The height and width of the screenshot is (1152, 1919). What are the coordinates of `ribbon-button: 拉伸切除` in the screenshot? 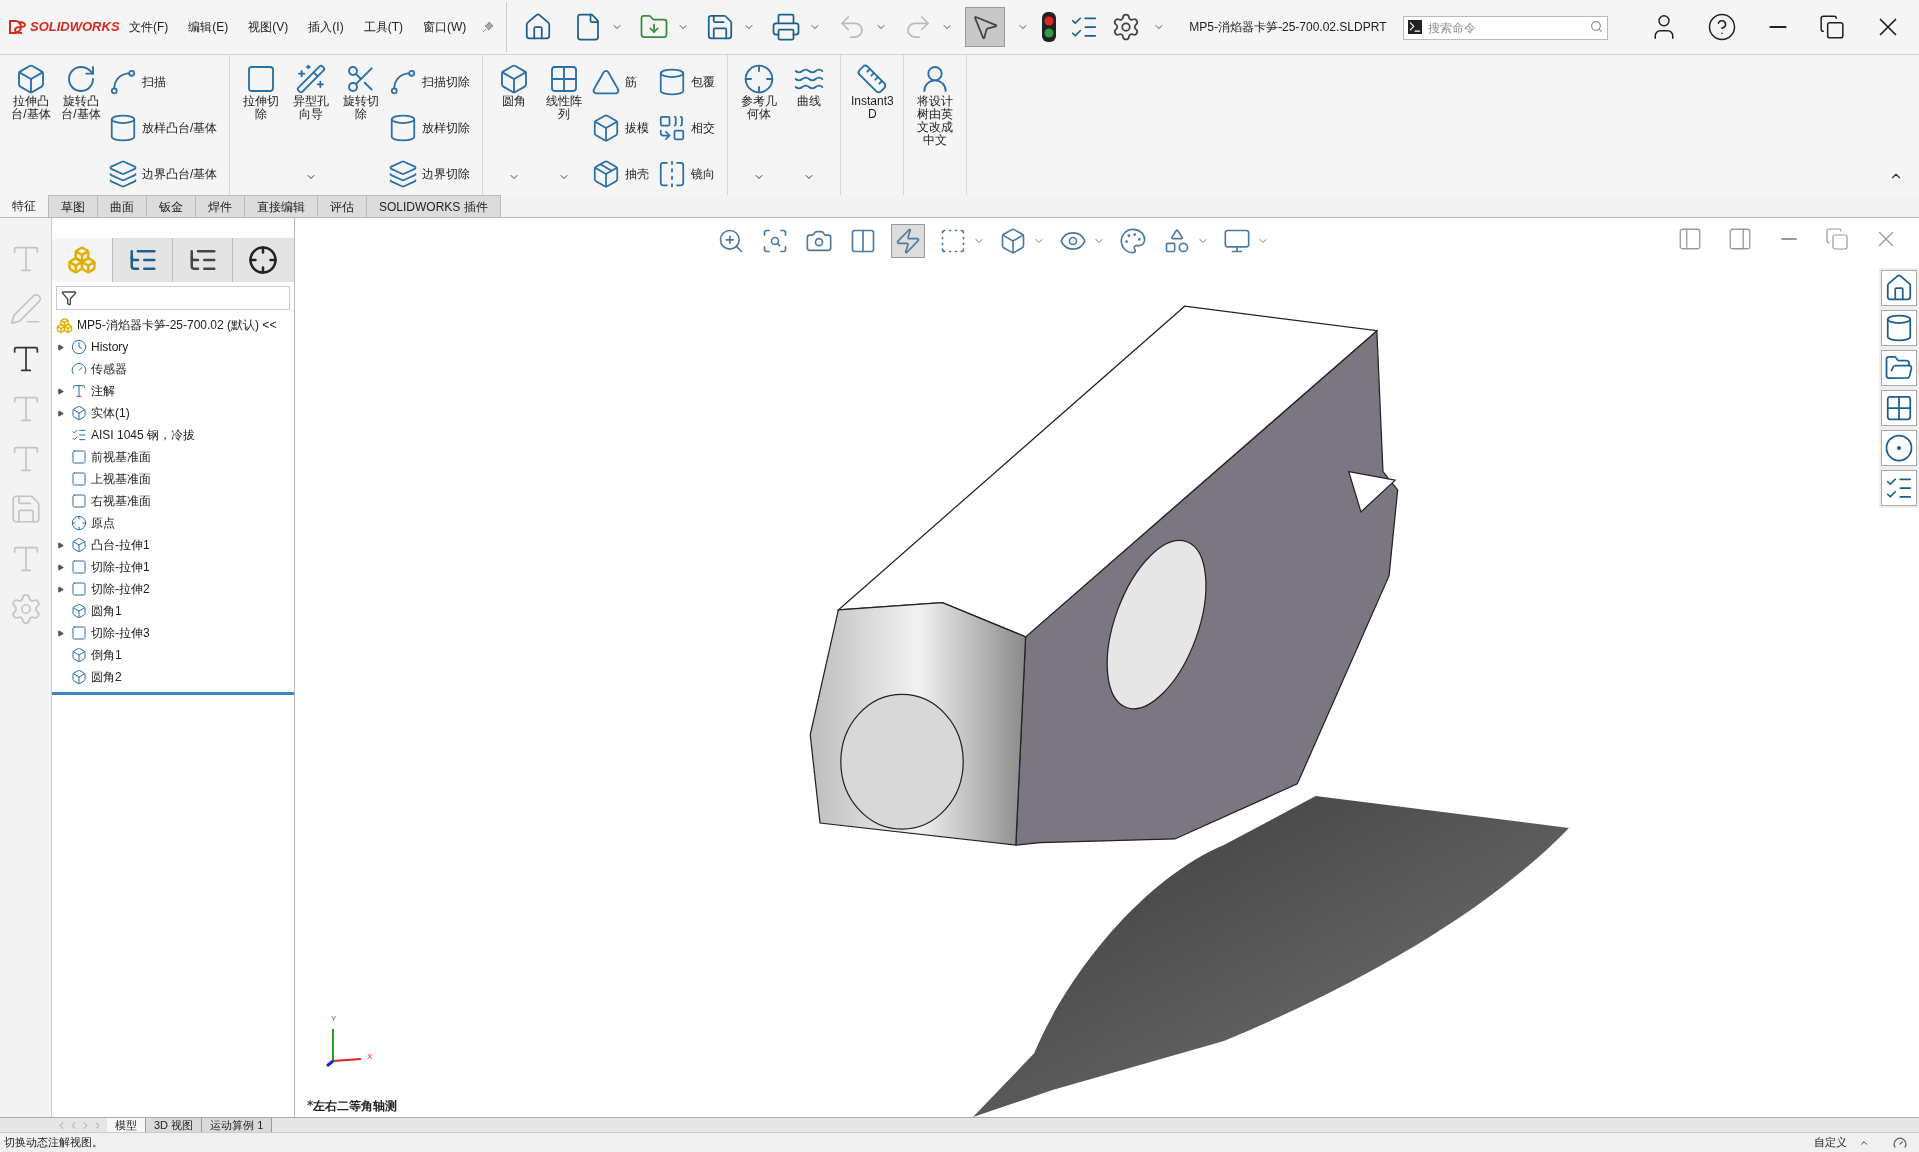 It's located at (261, 92).